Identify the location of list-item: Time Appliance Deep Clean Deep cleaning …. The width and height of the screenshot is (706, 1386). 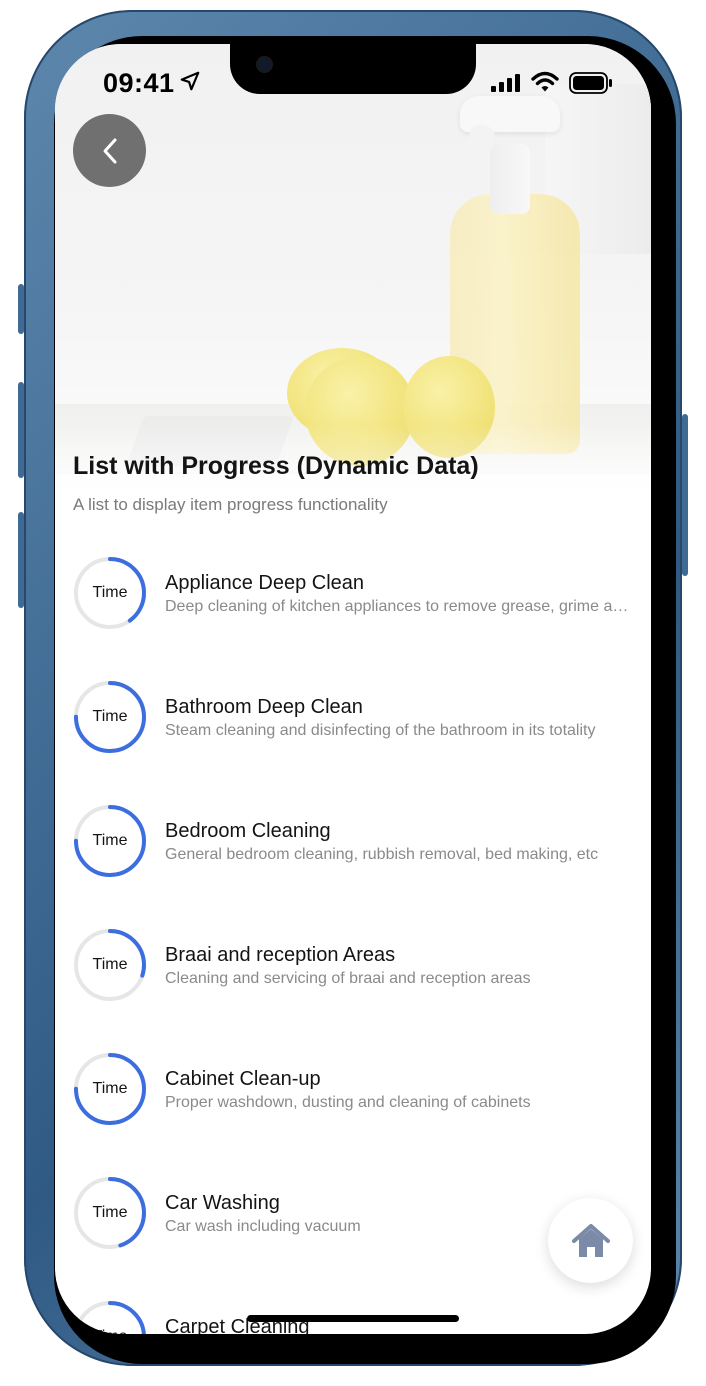
(353, 596).